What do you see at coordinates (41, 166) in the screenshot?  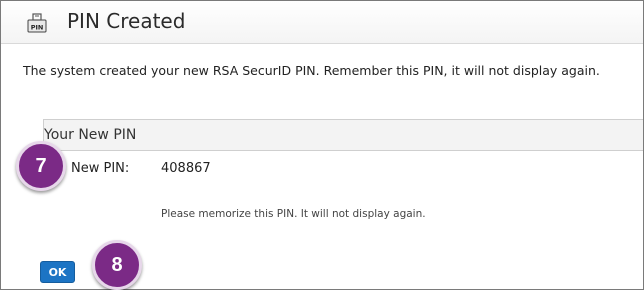 I see `step-badge-7: 7` at bounding box center [41, 166].